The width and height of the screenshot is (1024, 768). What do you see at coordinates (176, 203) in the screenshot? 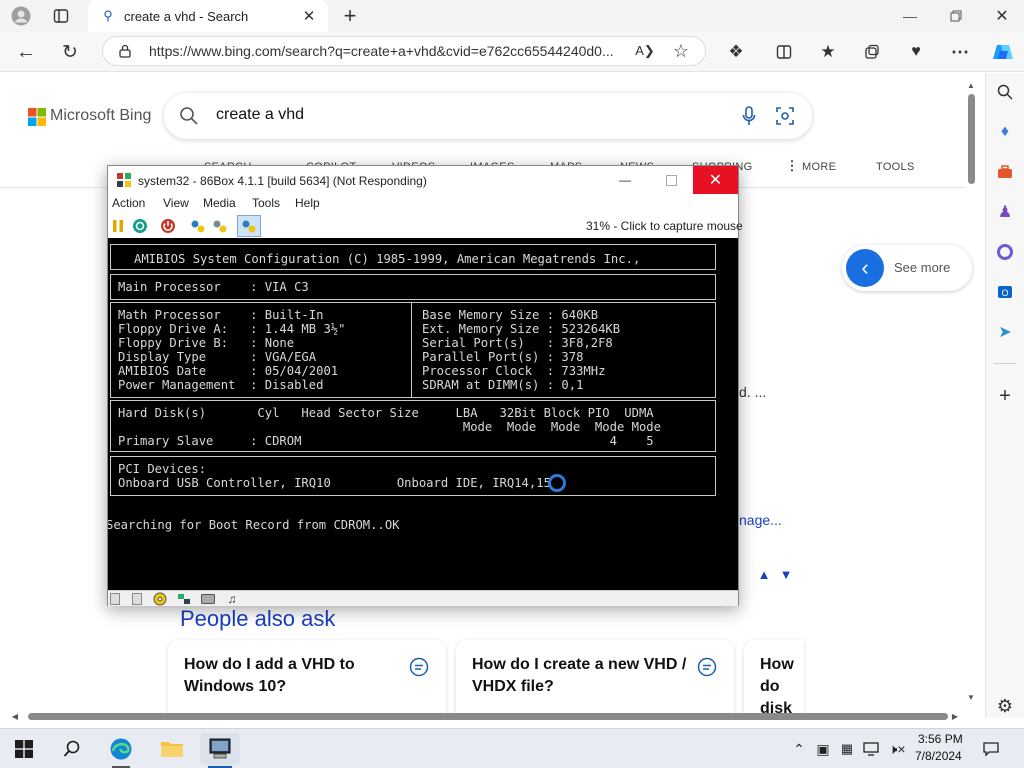
I see `menu-view: View` at bounding box center [176, 203].